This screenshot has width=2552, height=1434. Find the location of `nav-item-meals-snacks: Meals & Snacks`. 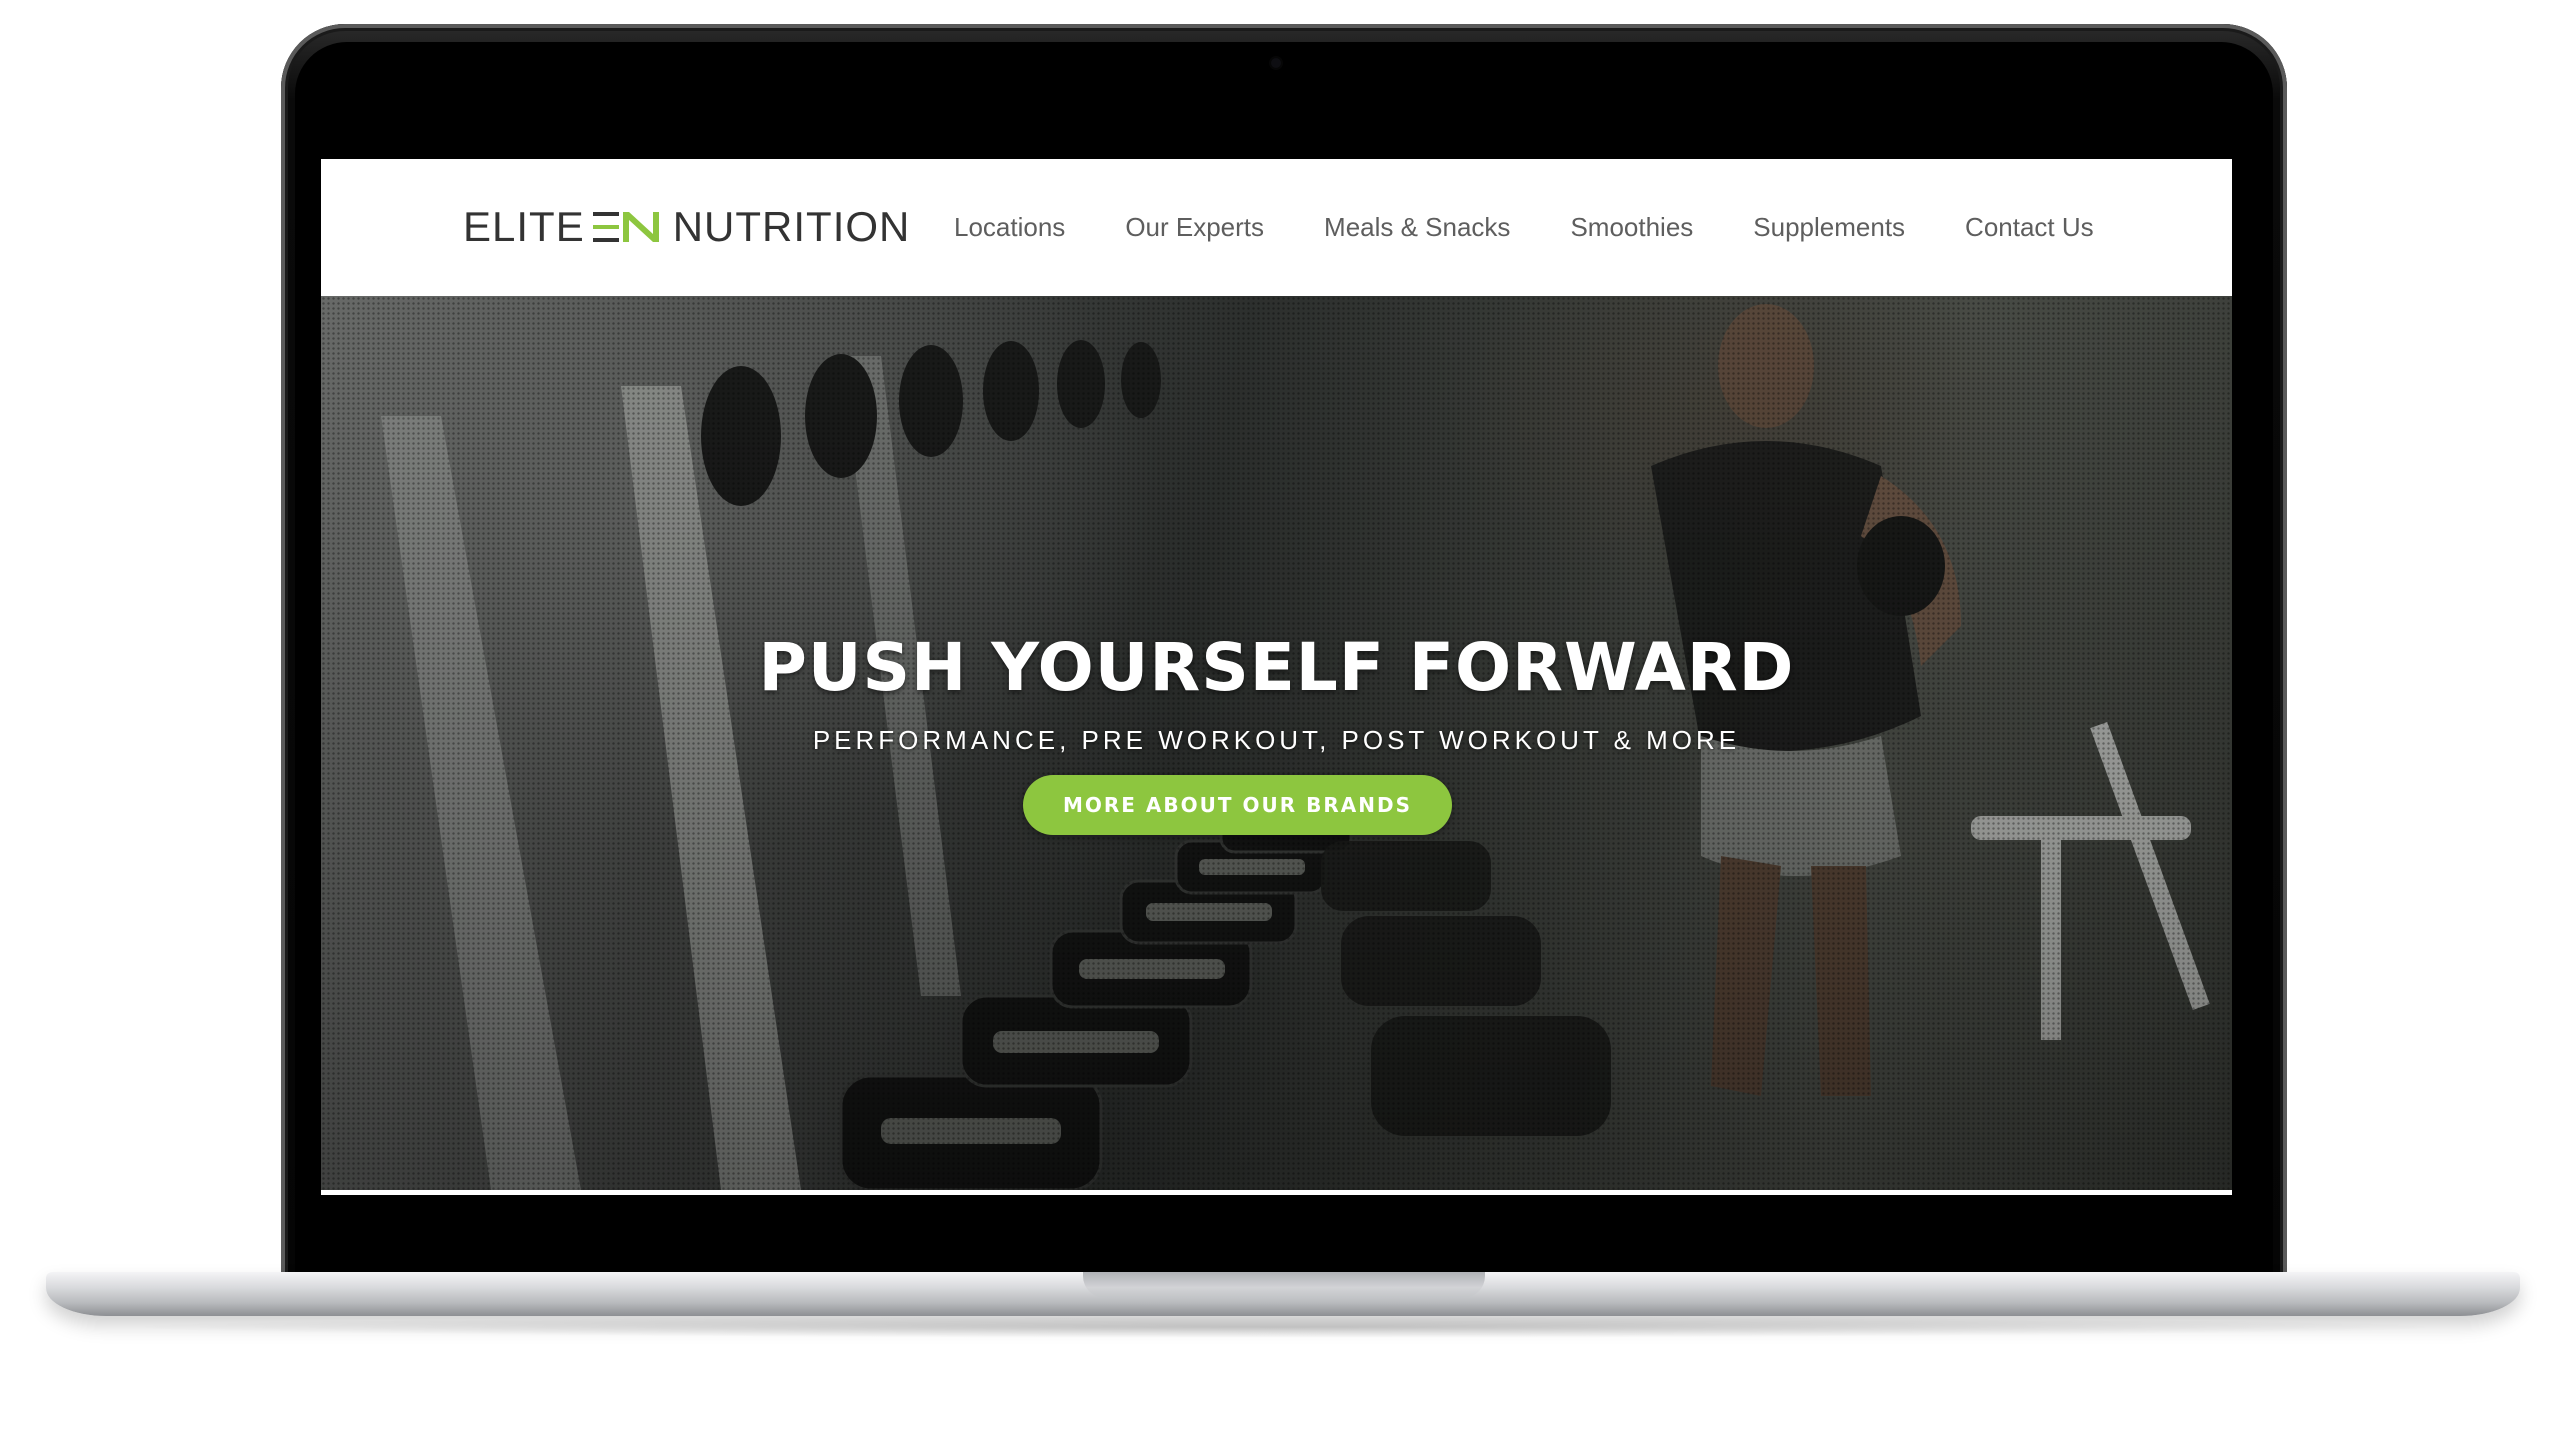

nav-item-meals-snacks: Meals & Snacks is located at coordinates (1417, 227).